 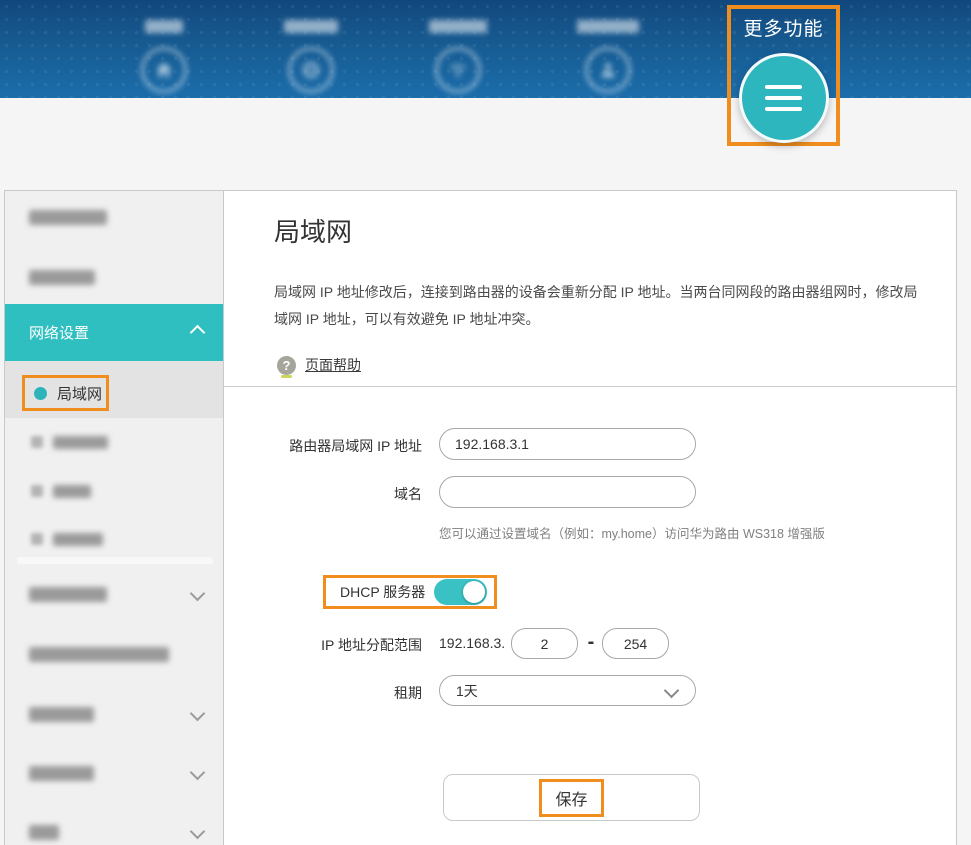 What do you see at coordinates (408, 494) in the screenshot?
I see `domain-label: 域名` at bounding box center [408, 494].